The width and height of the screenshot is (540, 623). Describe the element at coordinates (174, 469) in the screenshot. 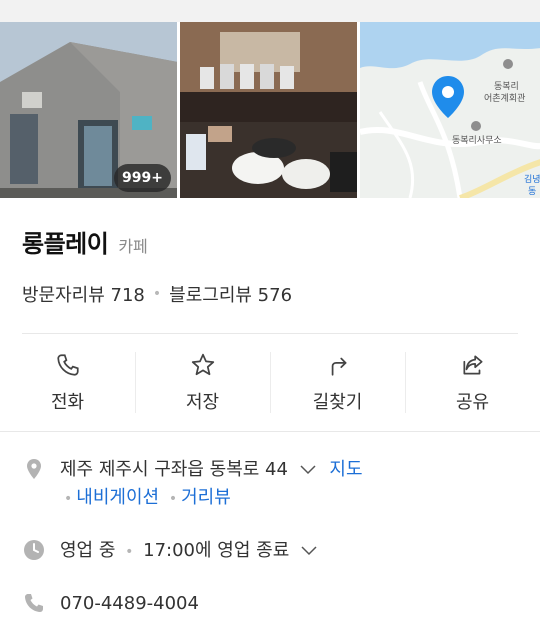

I see `address-text: 제주 제주시 구좌읍 동복로 44` at that location.